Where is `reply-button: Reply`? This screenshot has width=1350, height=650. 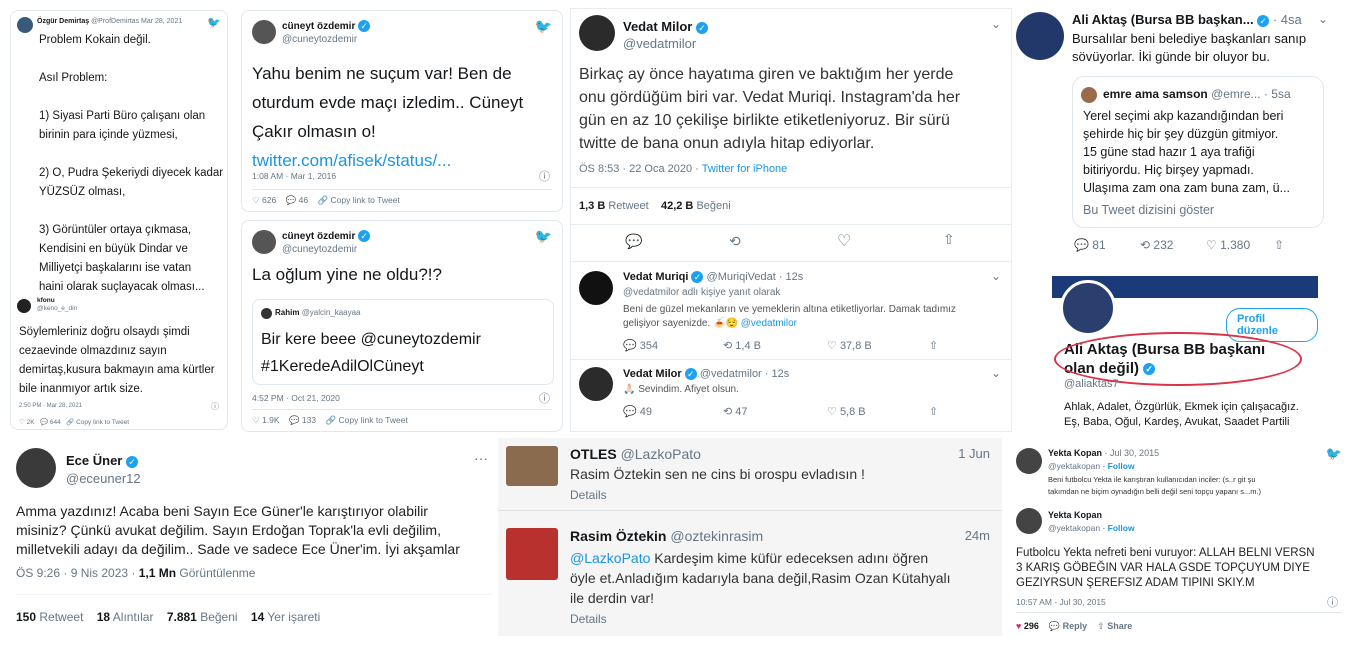
reply-button: Reply is located at coordinates (1075, 626).